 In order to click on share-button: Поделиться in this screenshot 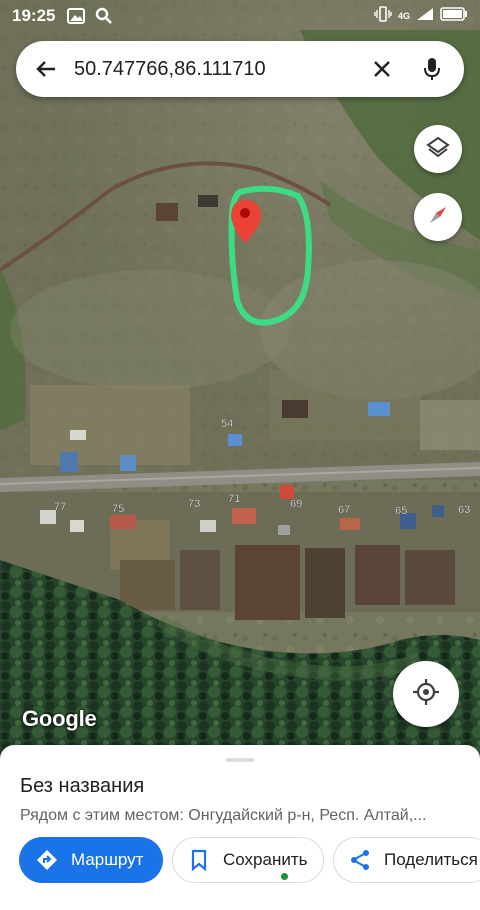, I will do `click(406, 860)`.